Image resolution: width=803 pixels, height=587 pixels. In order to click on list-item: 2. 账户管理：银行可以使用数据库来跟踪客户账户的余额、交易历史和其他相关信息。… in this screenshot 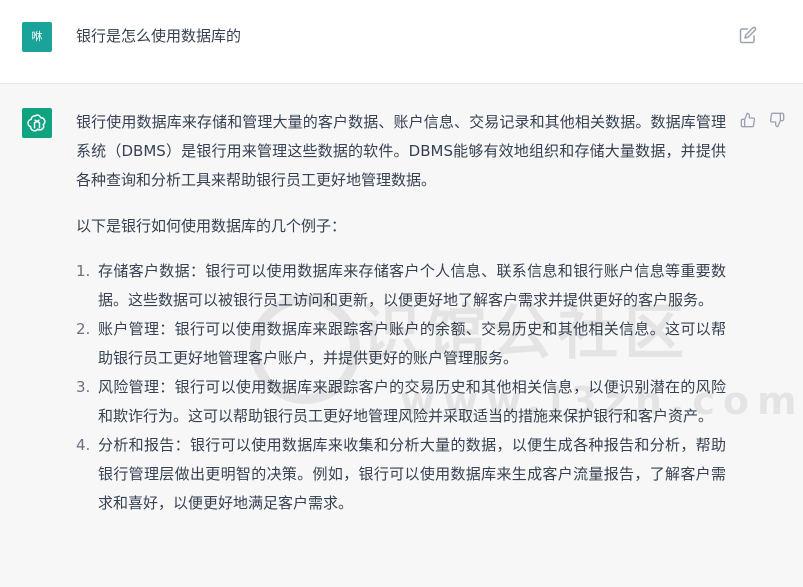, I will do `click(401, 344)`.